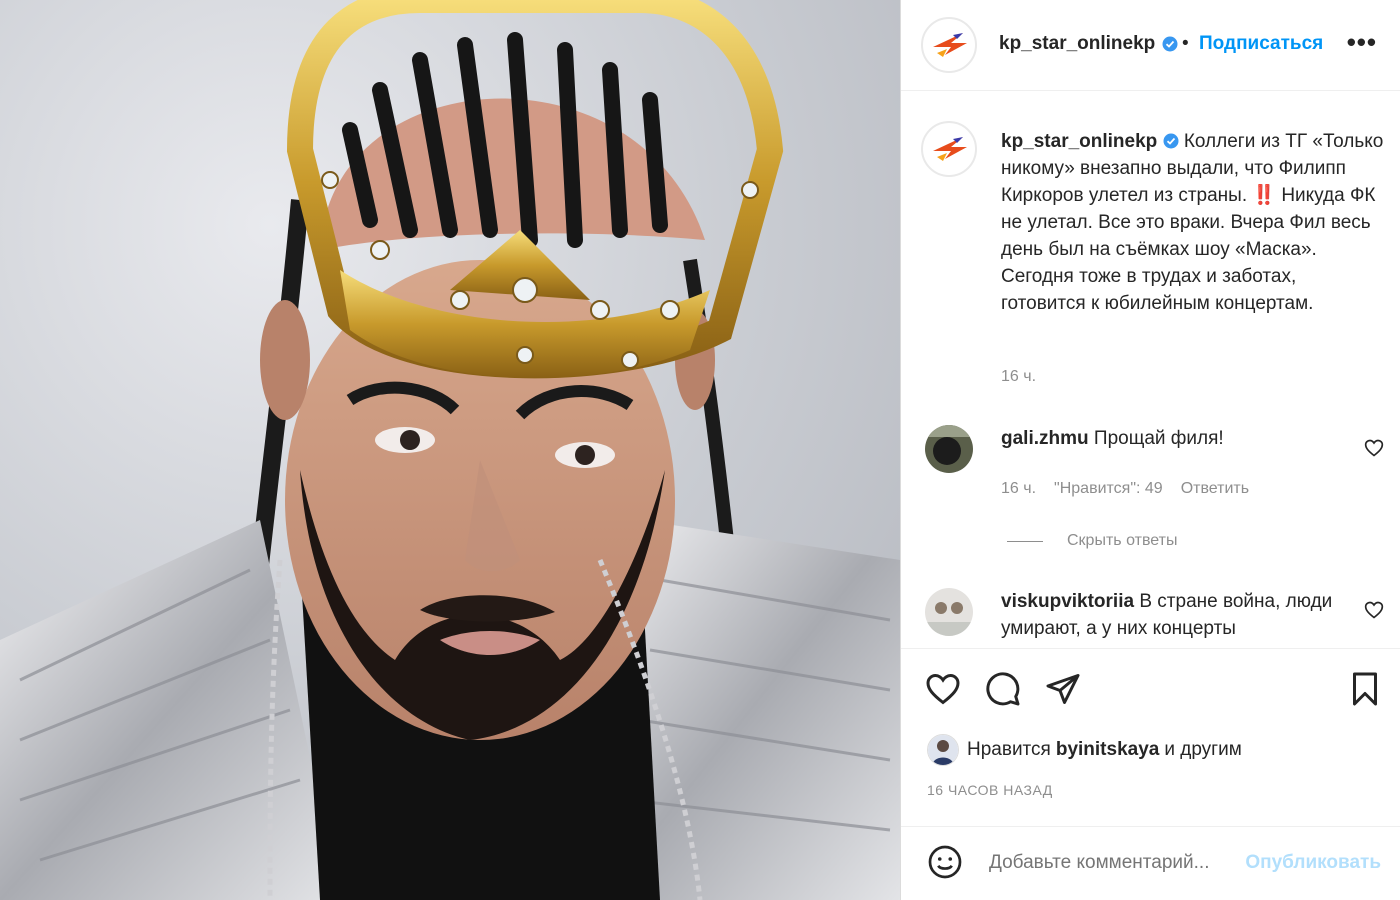 Image resolution: width=1400 pixels, height=900 pixels. I want to click on likes-suffix: и другим, so click(1202, 750).